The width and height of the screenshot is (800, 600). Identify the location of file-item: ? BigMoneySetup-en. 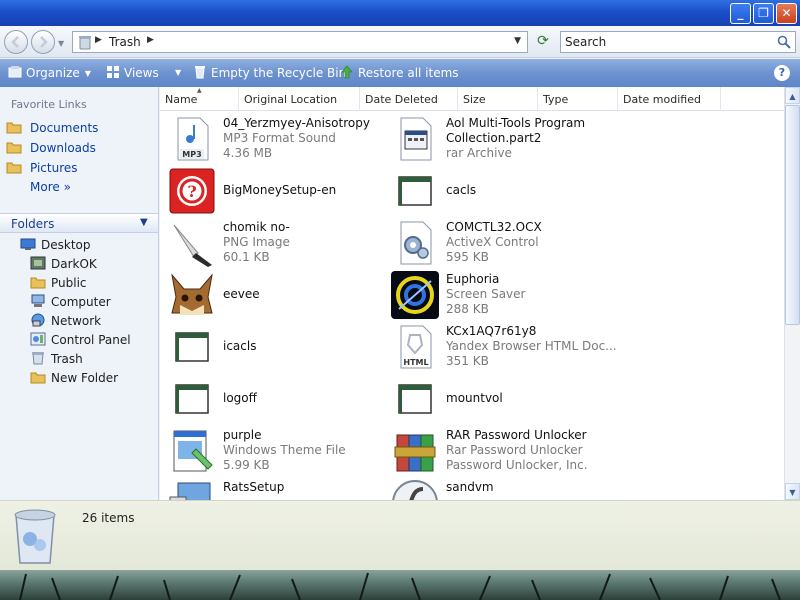
(274, 191).